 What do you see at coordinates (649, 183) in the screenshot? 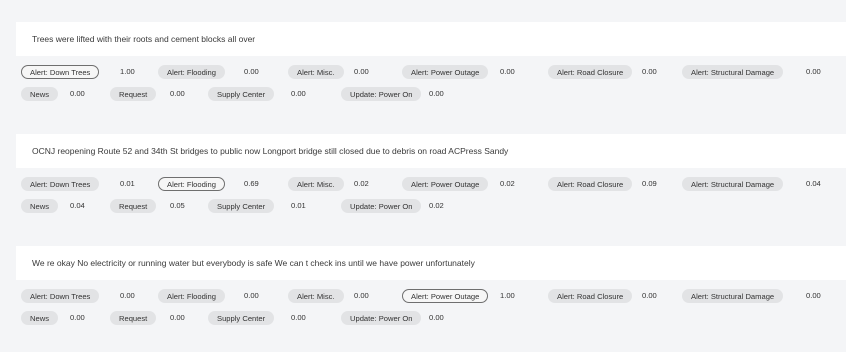
I see `label-score: 0.09` at bounding box center [649, 183].